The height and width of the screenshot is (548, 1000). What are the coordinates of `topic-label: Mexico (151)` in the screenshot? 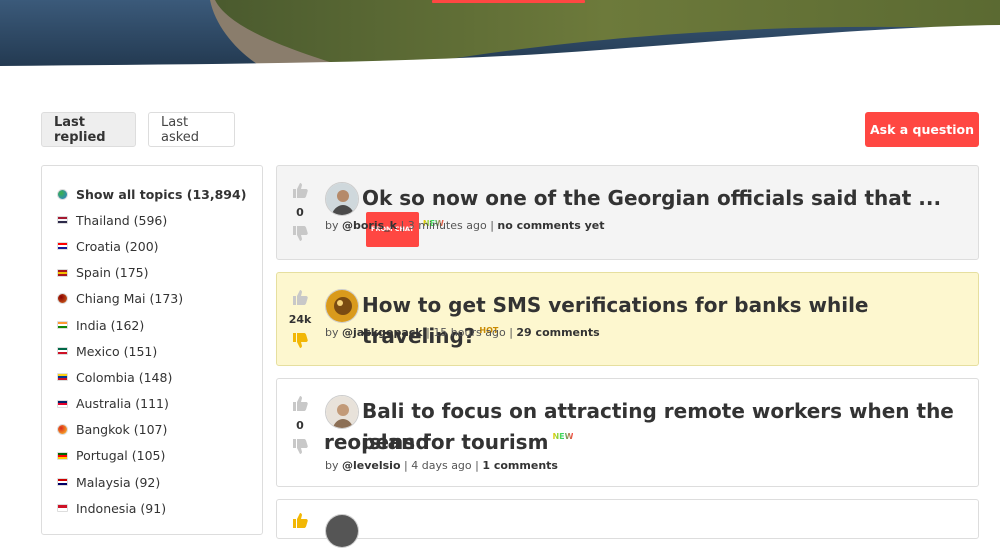 It's located at (117, 351).